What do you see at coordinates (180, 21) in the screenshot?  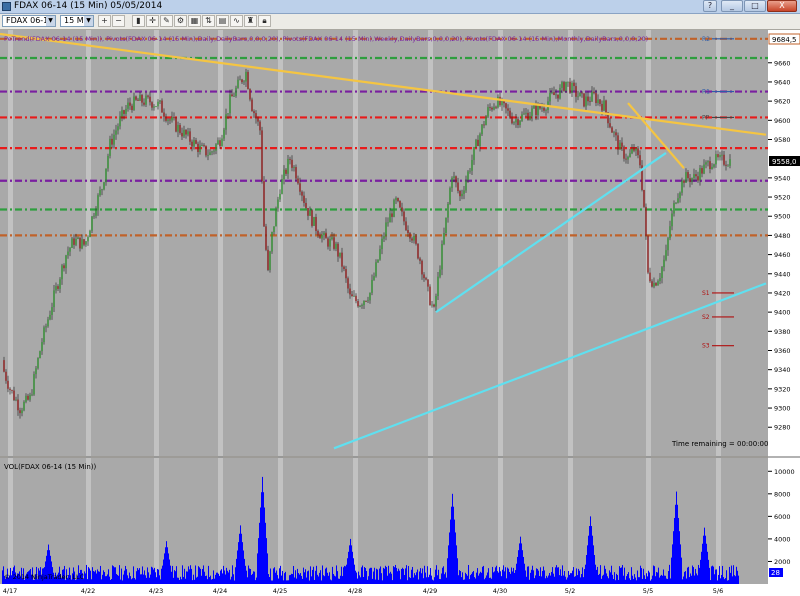 I see `properties-icon: ⚙` at bounding box center [180, 21].